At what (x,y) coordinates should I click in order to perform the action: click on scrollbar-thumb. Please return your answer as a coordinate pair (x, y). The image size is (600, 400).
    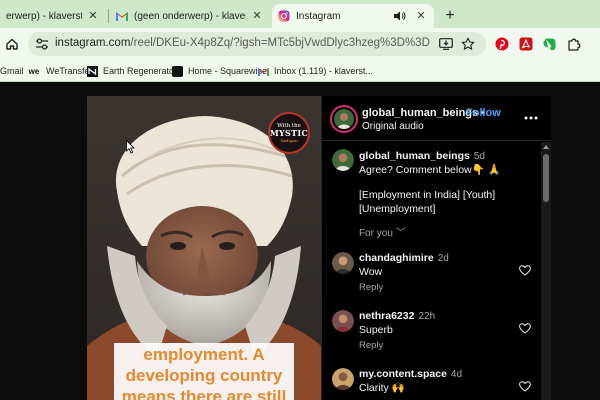
    Looking at the image, I should click on (546, 178).